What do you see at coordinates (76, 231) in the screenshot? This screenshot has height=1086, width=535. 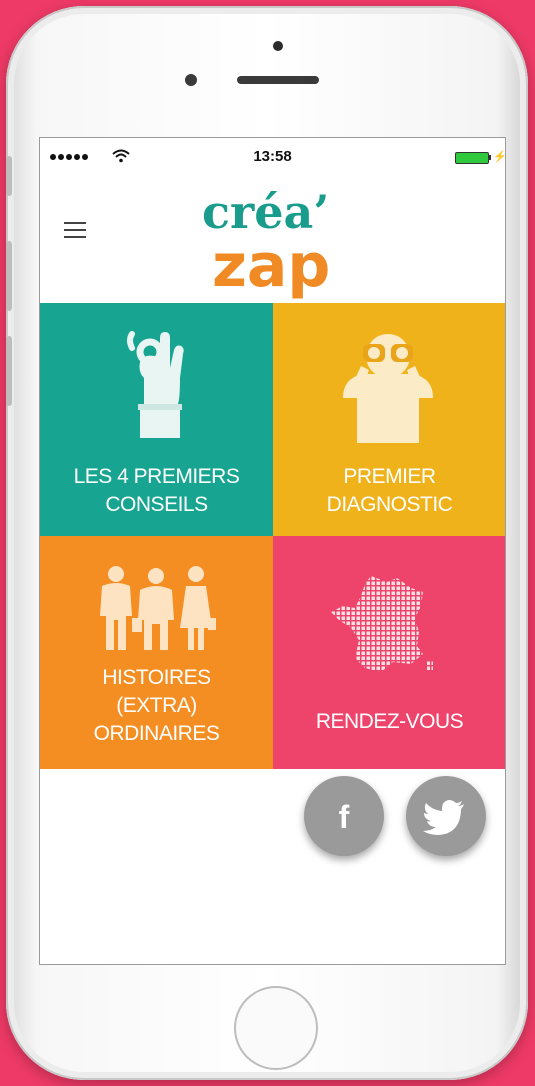 I see `hamburger-menu-icon` at bounding box center [76, 231].